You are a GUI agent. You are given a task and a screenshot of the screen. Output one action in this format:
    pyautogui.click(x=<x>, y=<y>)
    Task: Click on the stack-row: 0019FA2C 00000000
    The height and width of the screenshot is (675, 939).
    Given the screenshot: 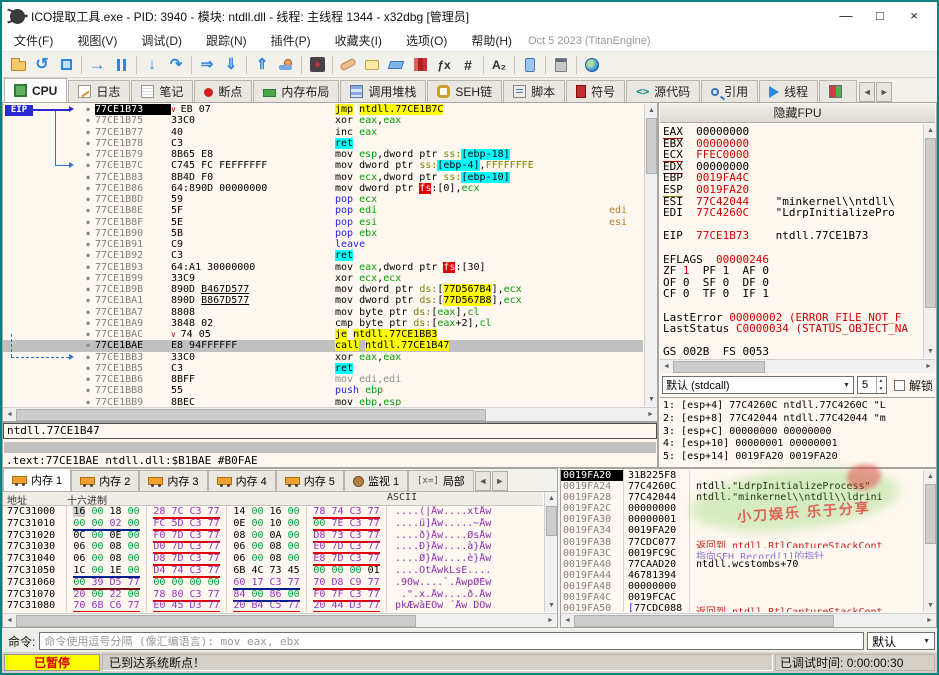 What is the action you would take?
    pyautogui.click(x=741, y=509)
    